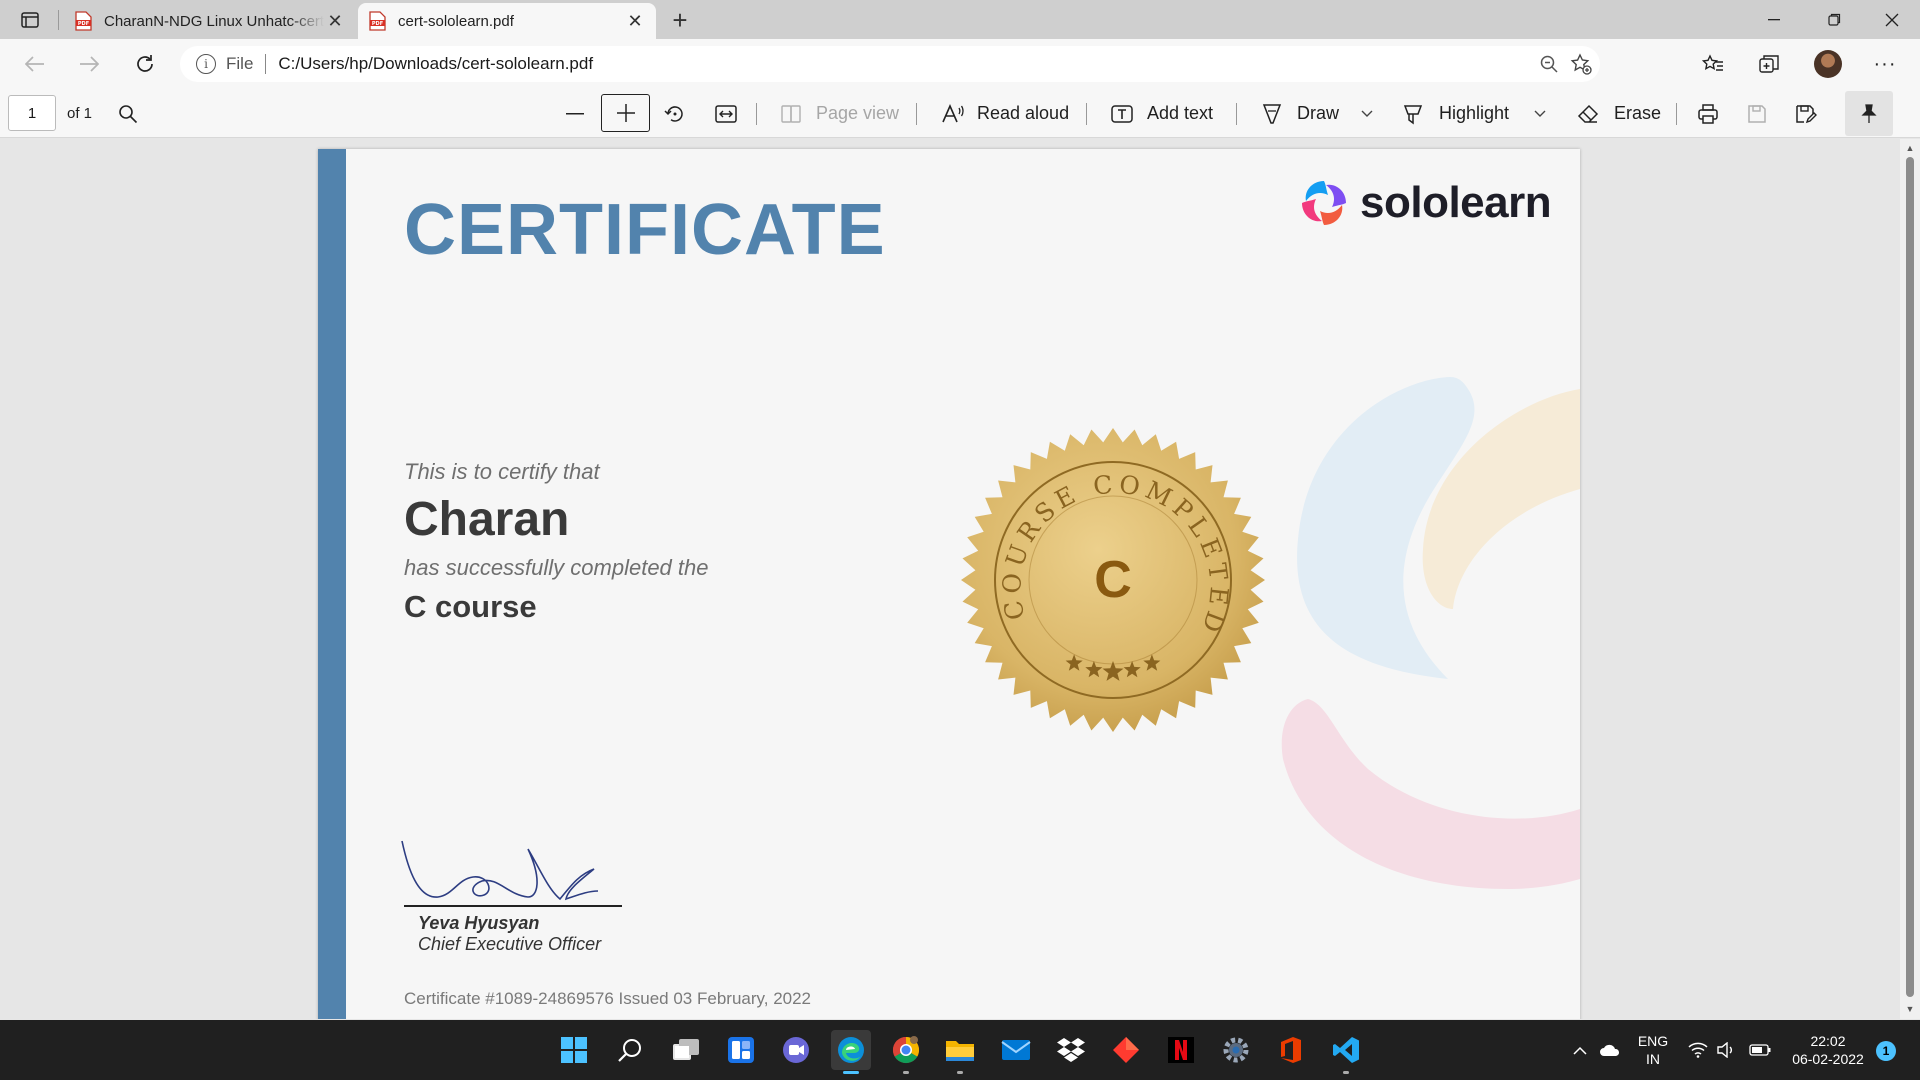 Image resolution: width=1920 pixels, height=1080 pixels. What do you see at coordinates (1760, 1050) in the screenshot?
I see `battery-icon` at bounding box center [1760, 1050].